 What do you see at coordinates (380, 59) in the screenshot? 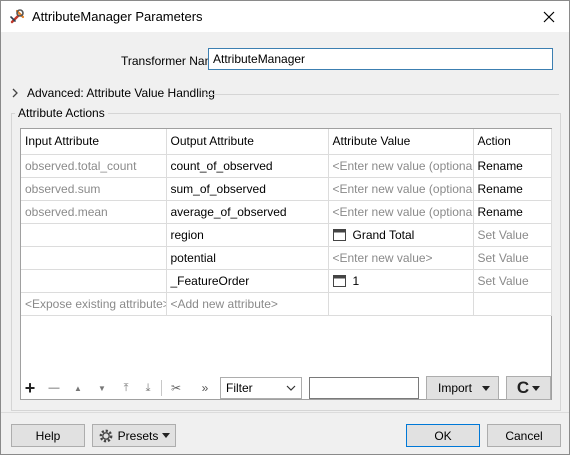
I see `transformer-name-input: AttributeManager` at bounding box center [380, 59].